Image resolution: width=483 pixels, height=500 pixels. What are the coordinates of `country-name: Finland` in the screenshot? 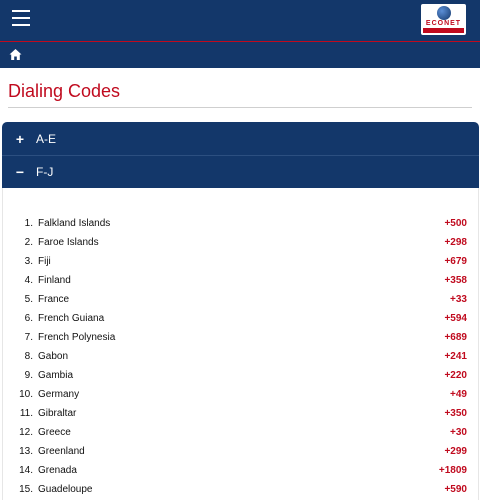 It's located at (54, 280).